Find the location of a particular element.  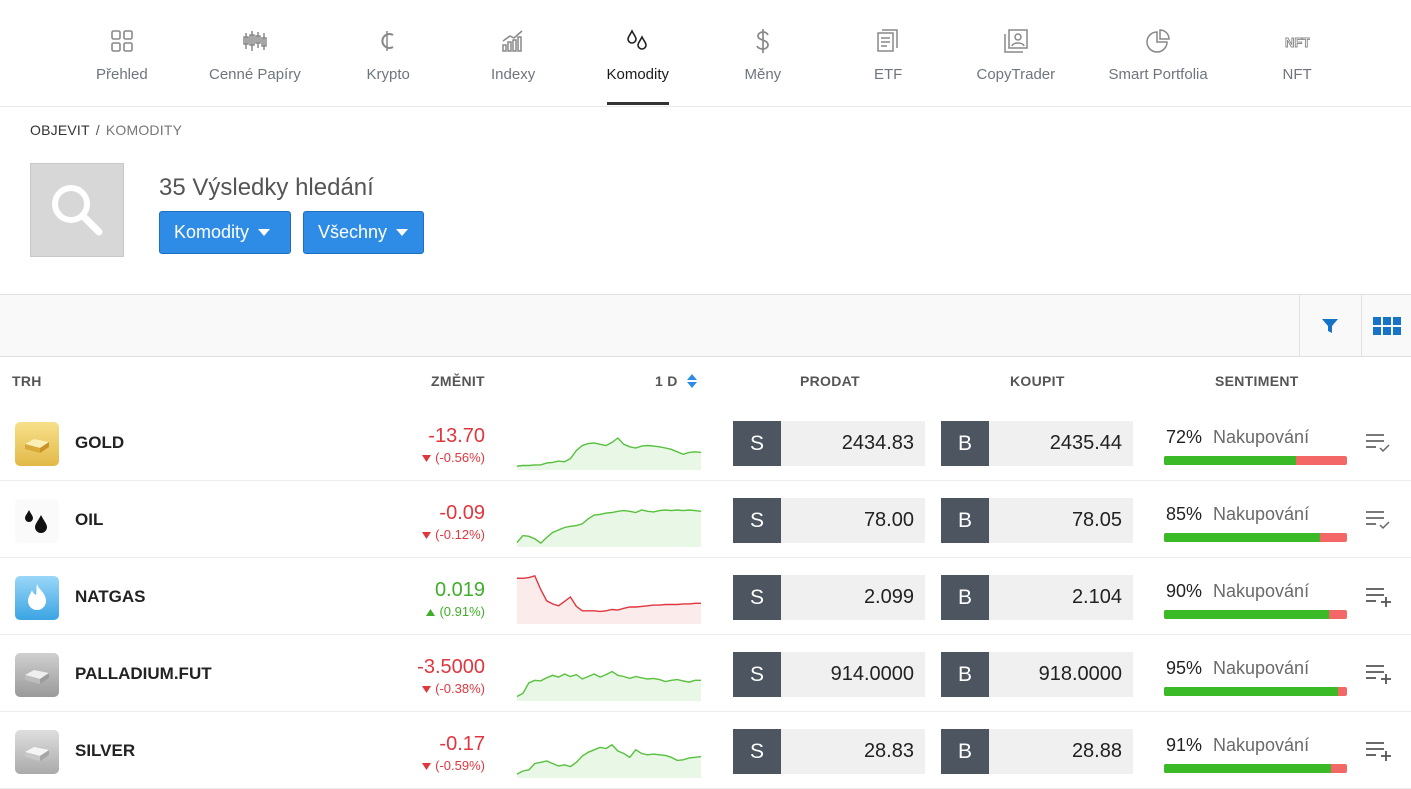

buy-price: 78.05 is located at coordinates (1061, 520).